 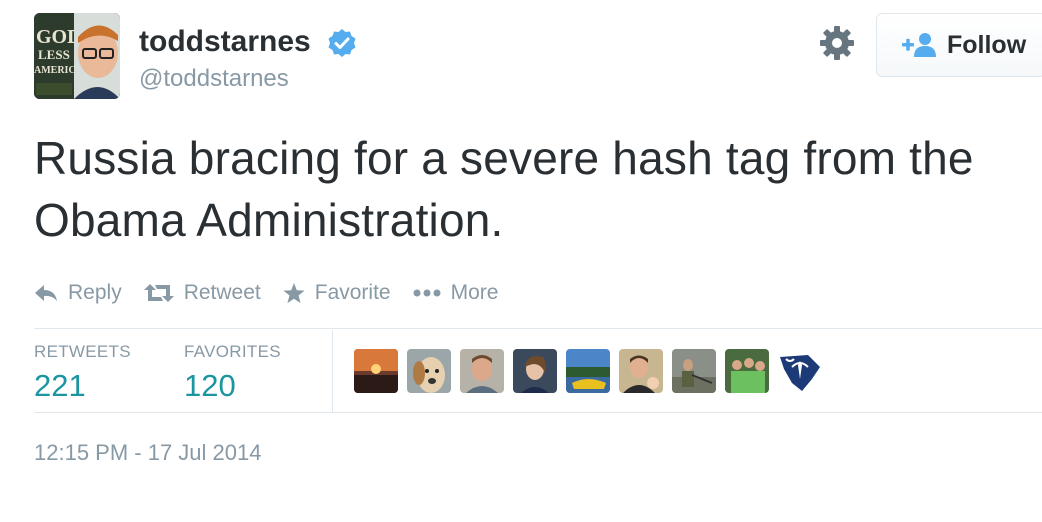 What do you see at coordinates (342, 43) in the screenshot?
I see `verified-badge-icon` at bounding box center [342, 43].